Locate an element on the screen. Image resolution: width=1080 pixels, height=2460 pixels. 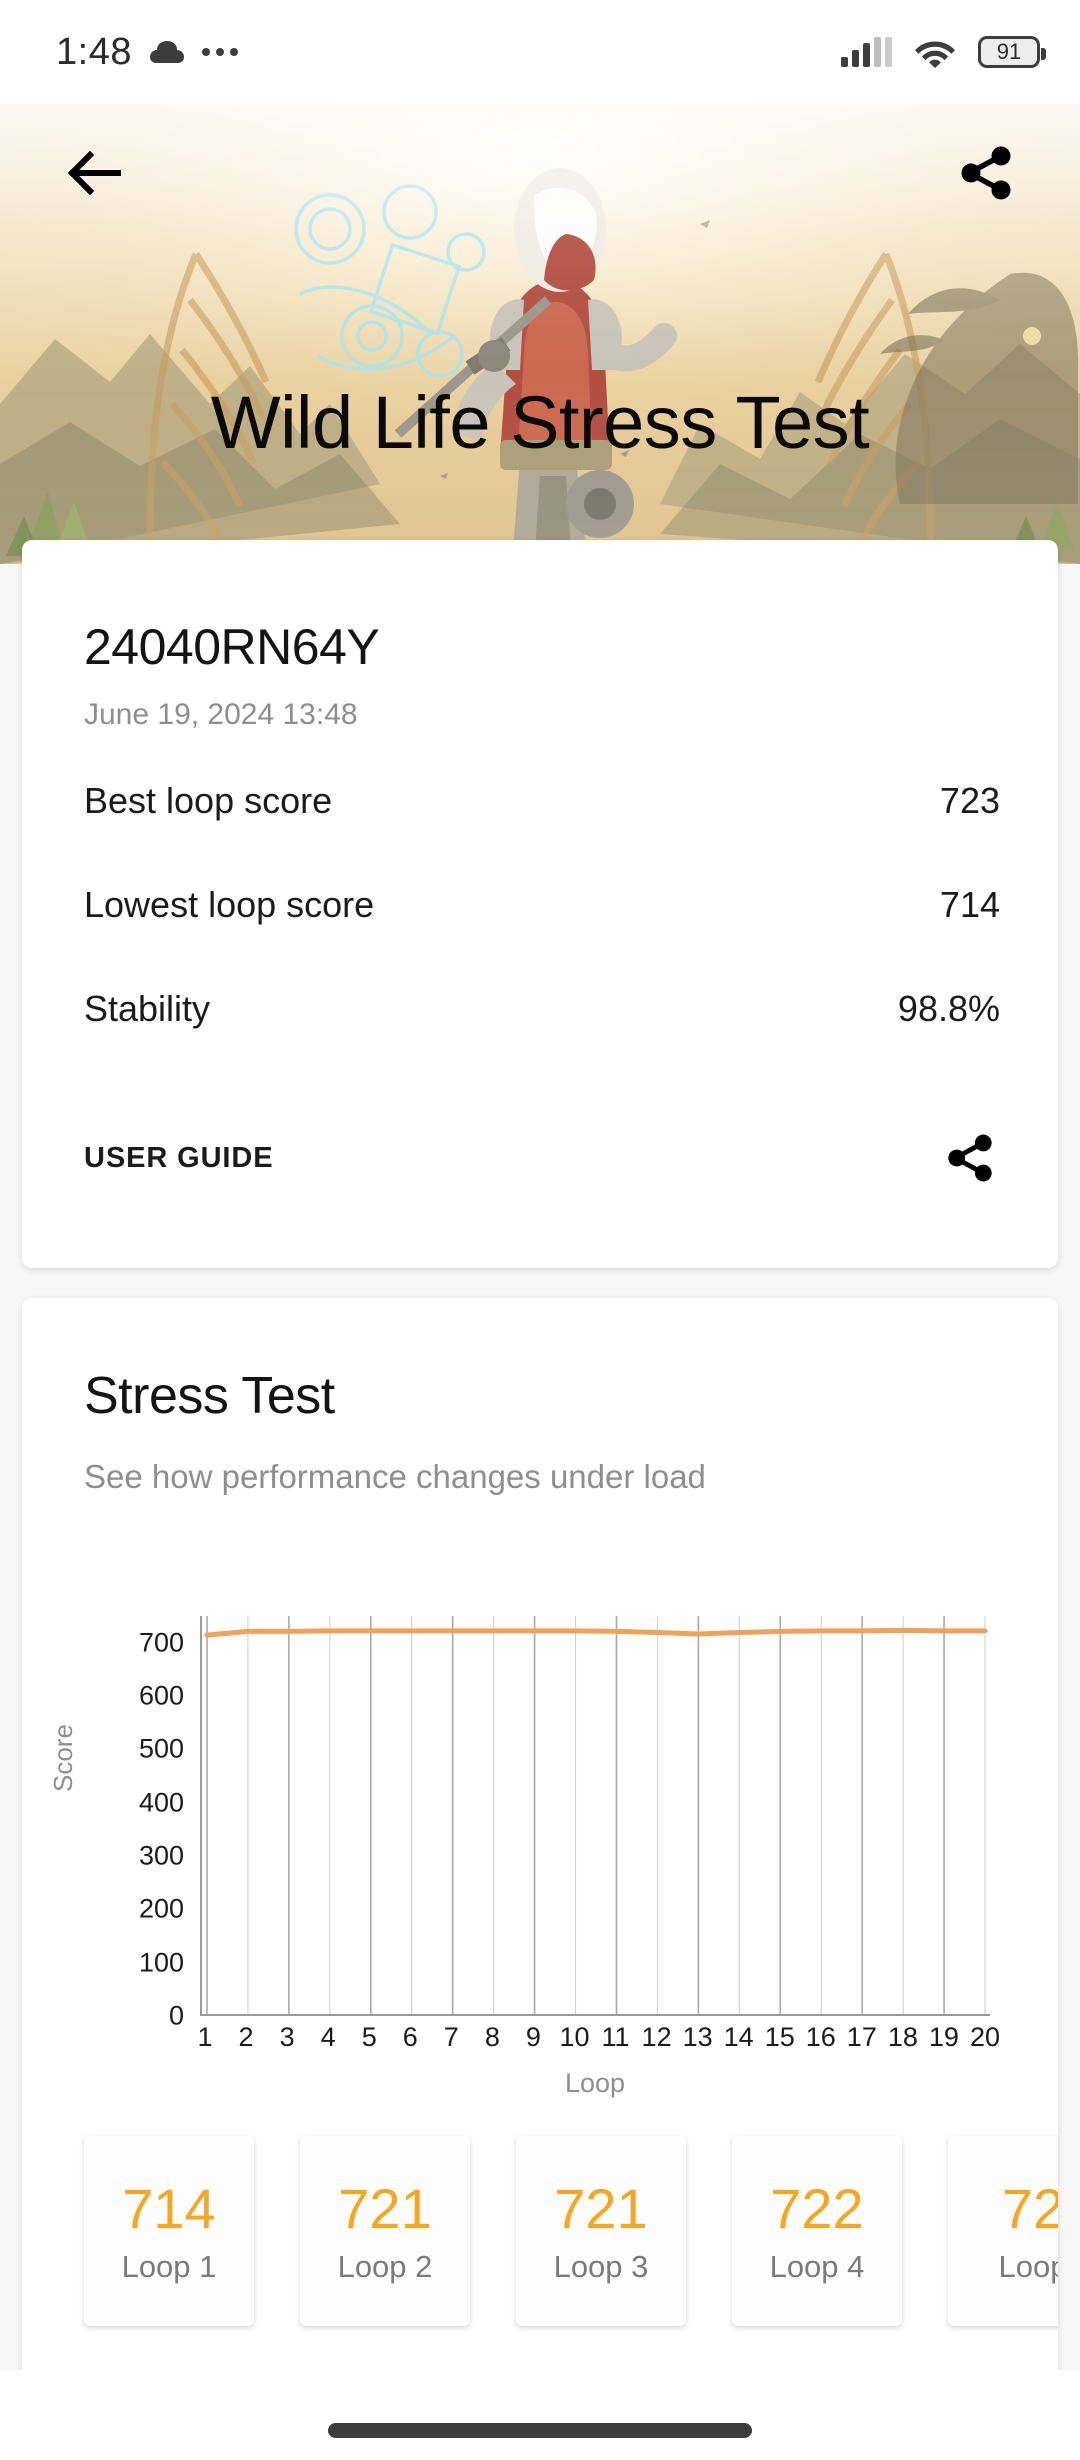
cellular-signal-icon is located at coordinates (866, 52).